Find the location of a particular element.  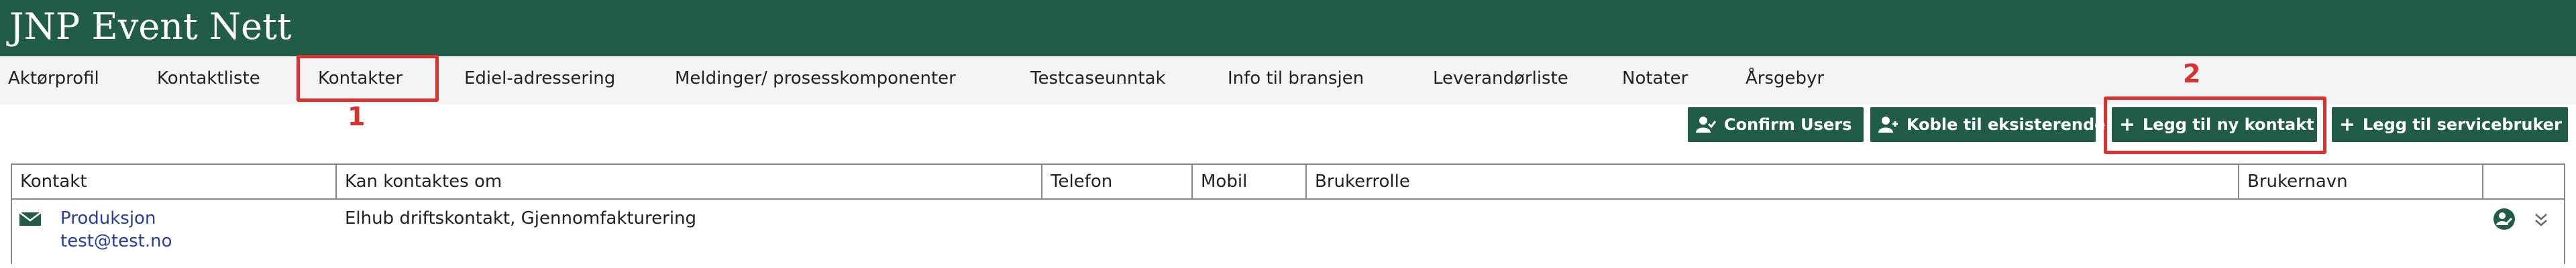

column-header-brukerrolle: Brukerrolle is located at coordinates (1773, 181).